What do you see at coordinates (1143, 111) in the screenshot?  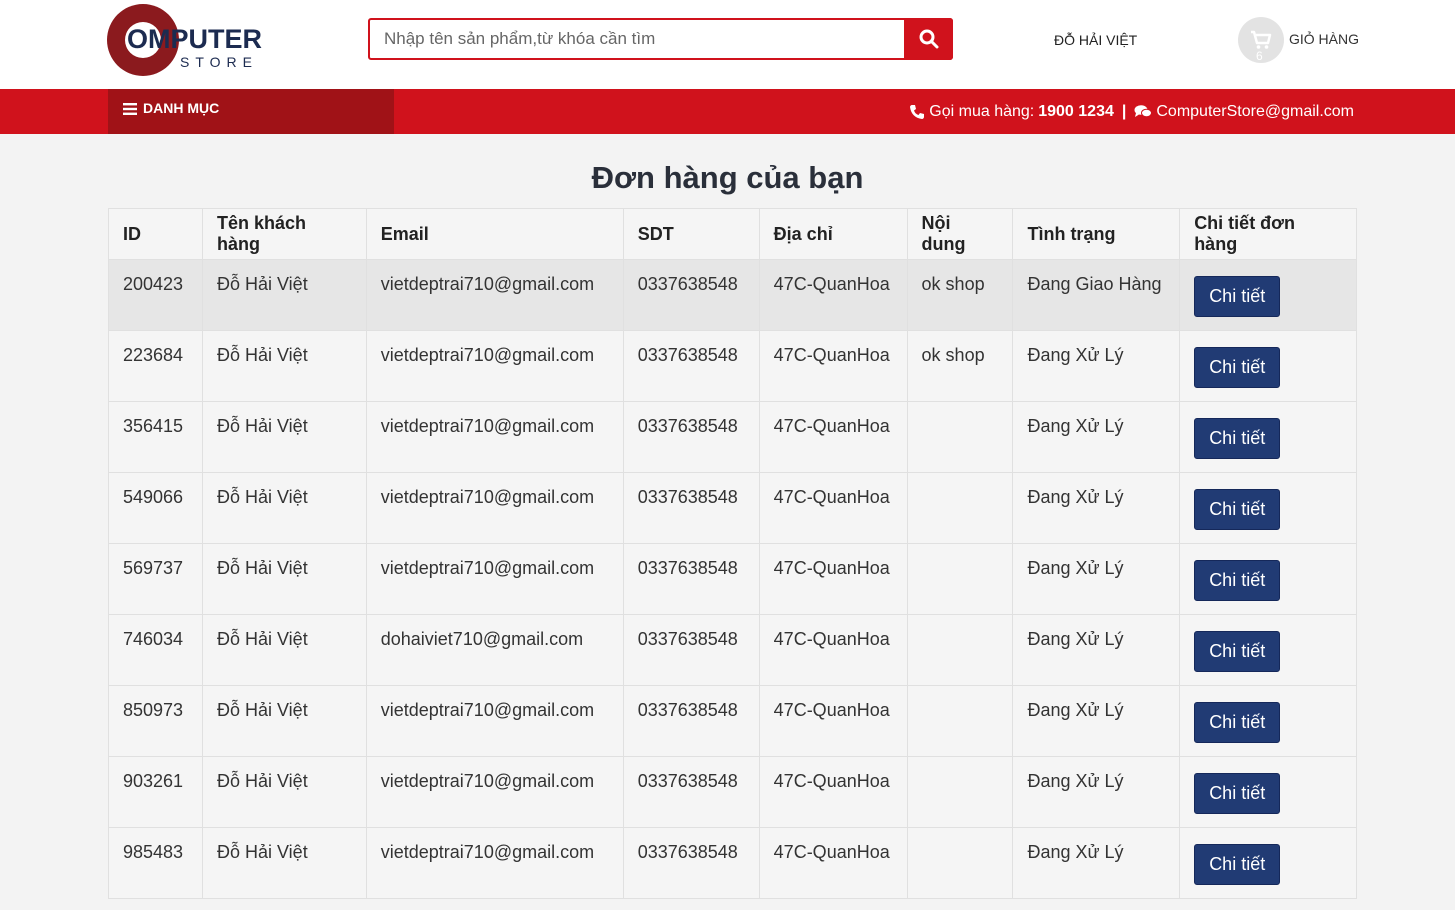 I see `chat-icon` at bounding box center [1143, 111].